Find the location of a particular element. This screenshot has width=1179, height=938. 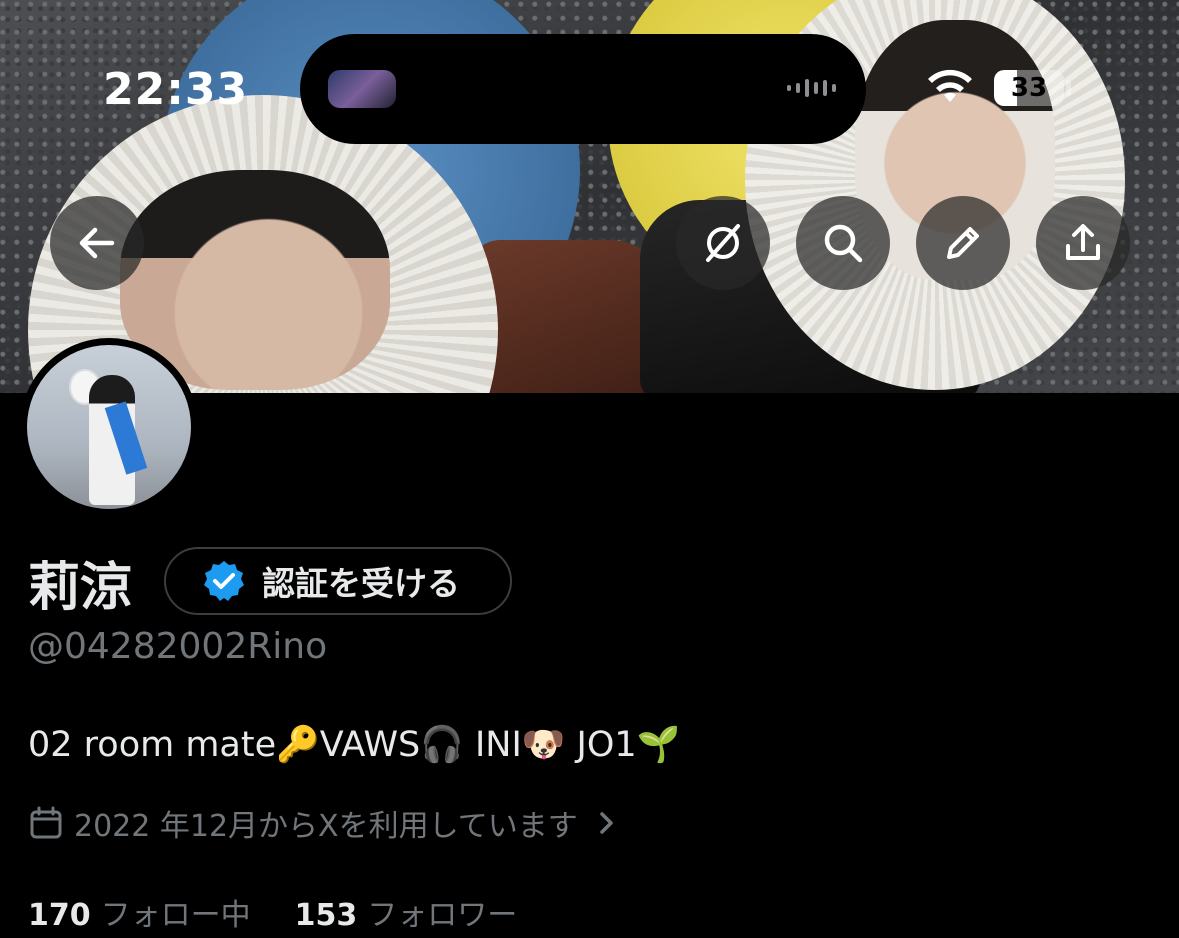

following-count: 170 is located at coordinates (59, 915).